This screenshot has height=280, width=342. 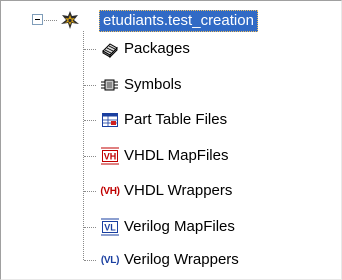 I want to click on project-component-icon, so click(x=70, y=20).